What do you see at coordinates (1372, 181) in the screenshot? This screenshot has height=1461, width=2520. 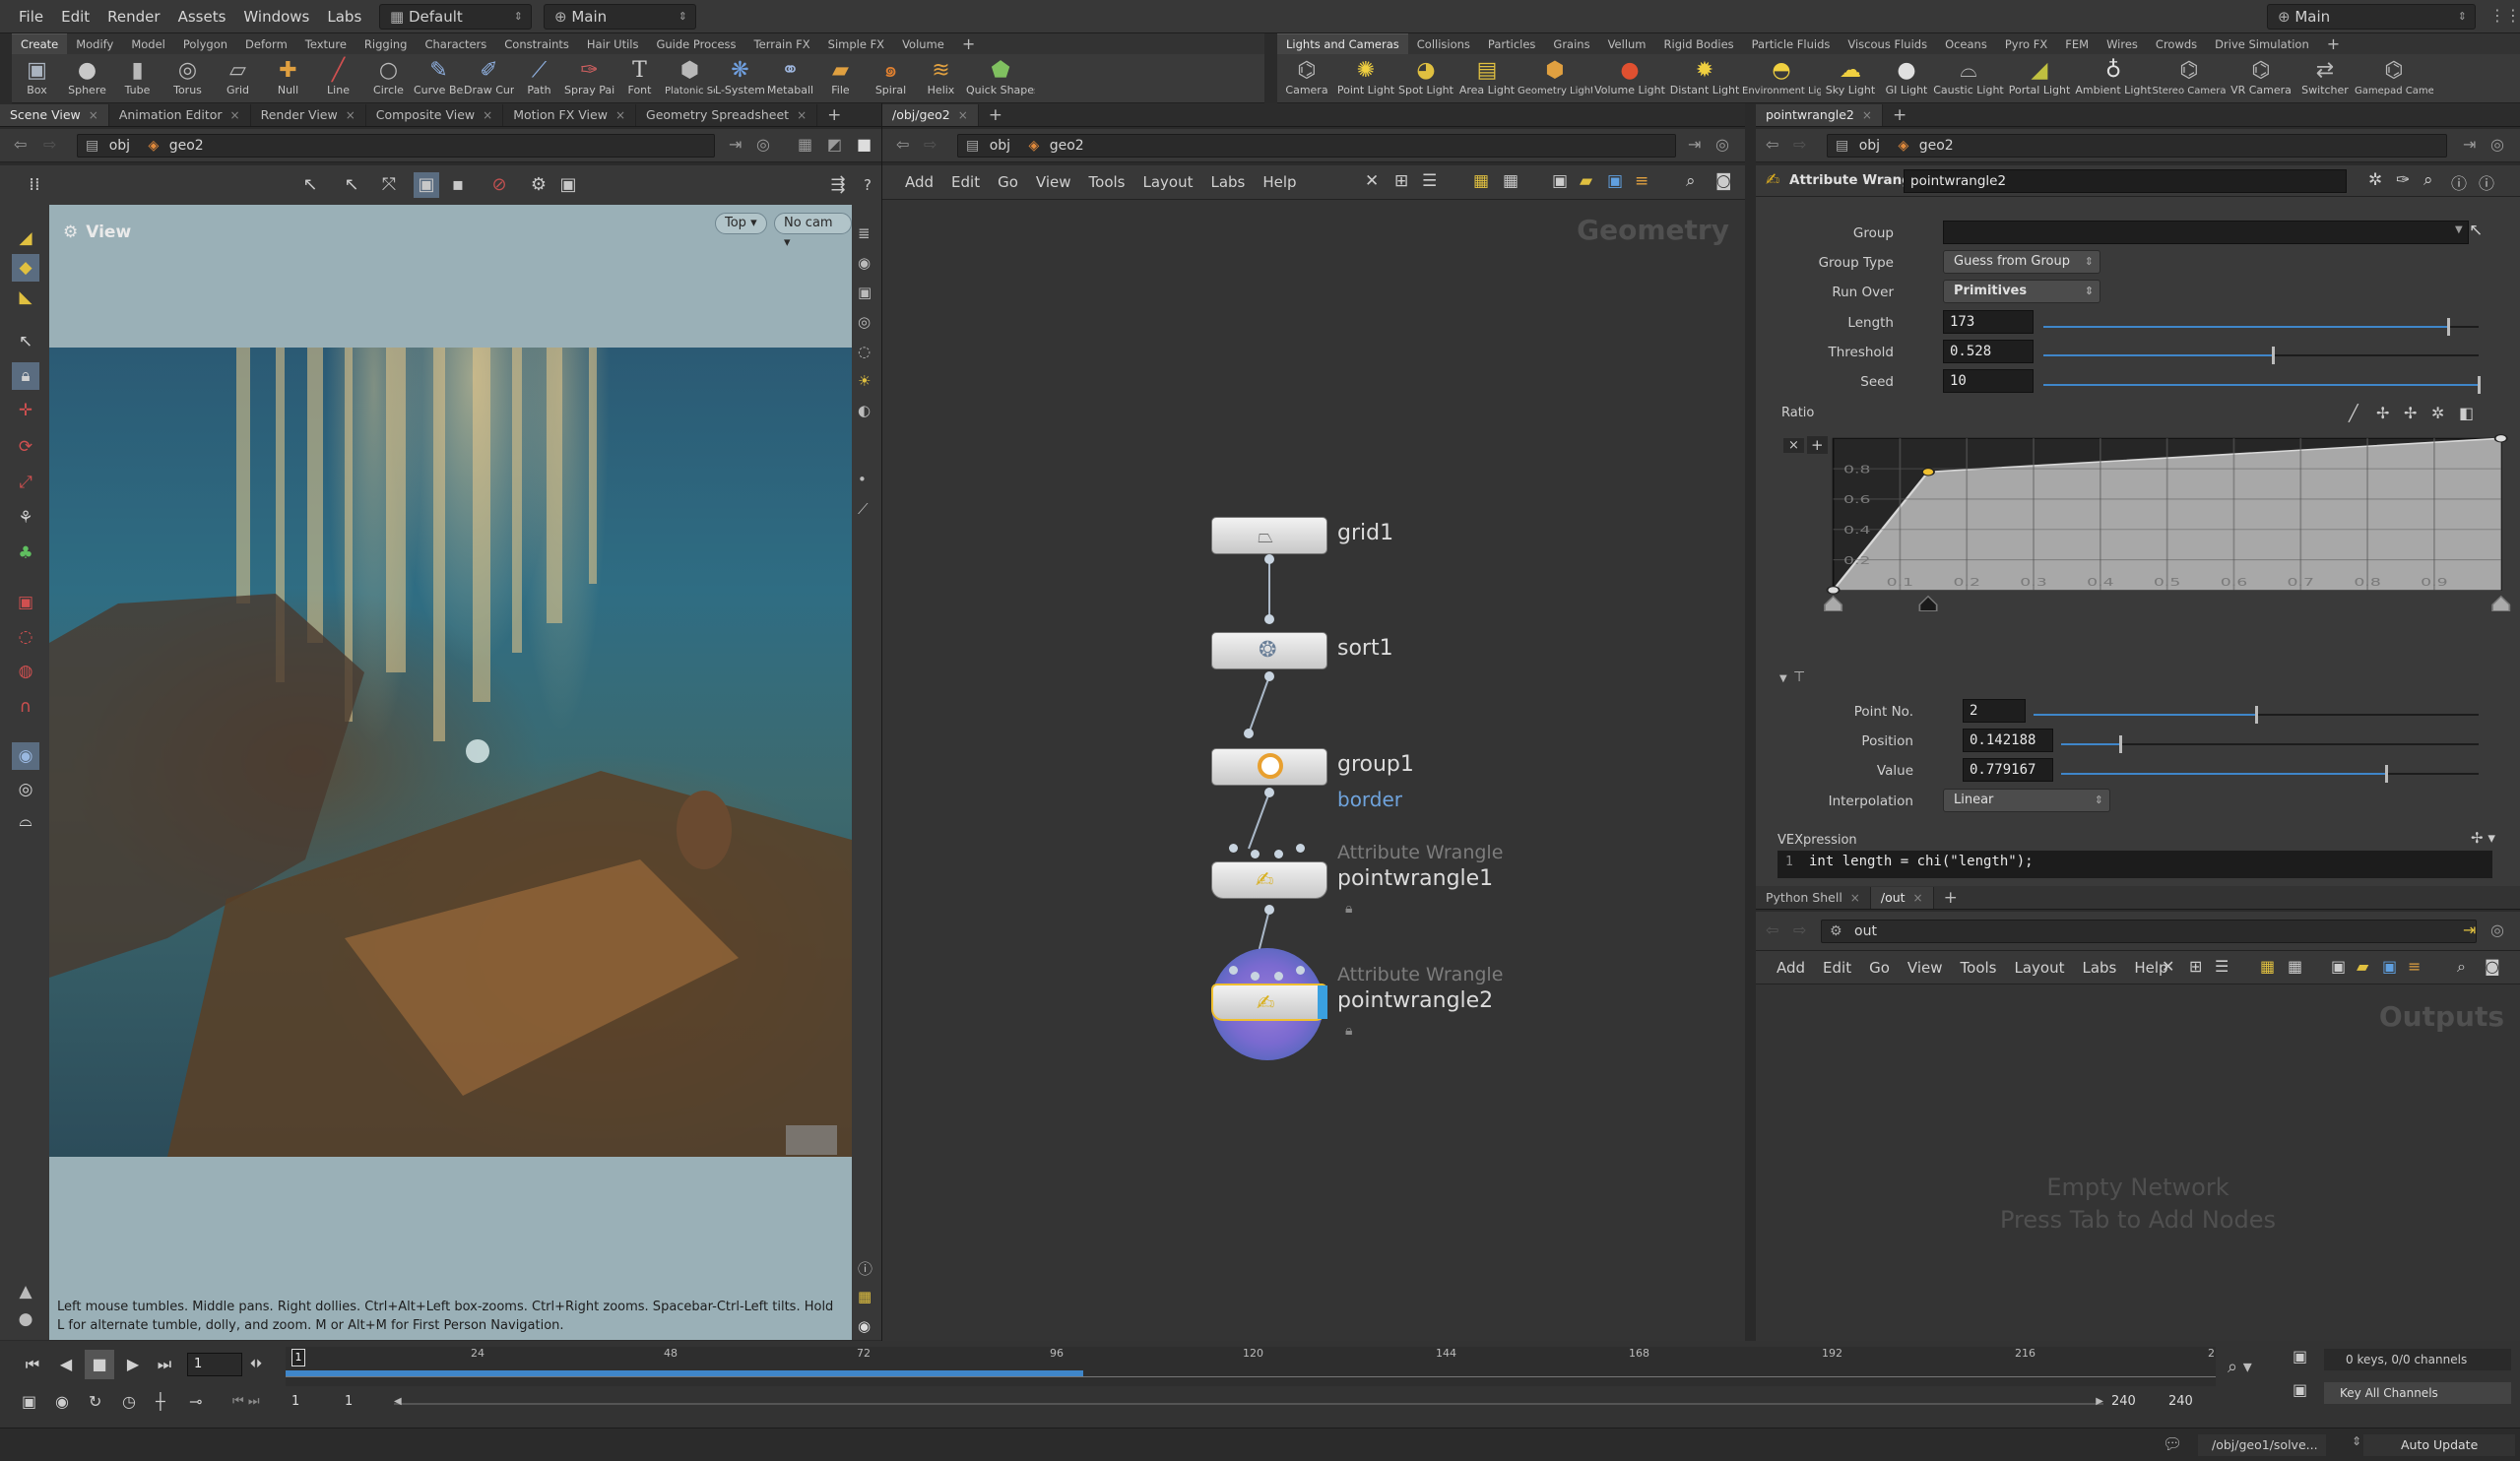 I see `wrench-icon: ✕` at bounding box center [1372, 181].